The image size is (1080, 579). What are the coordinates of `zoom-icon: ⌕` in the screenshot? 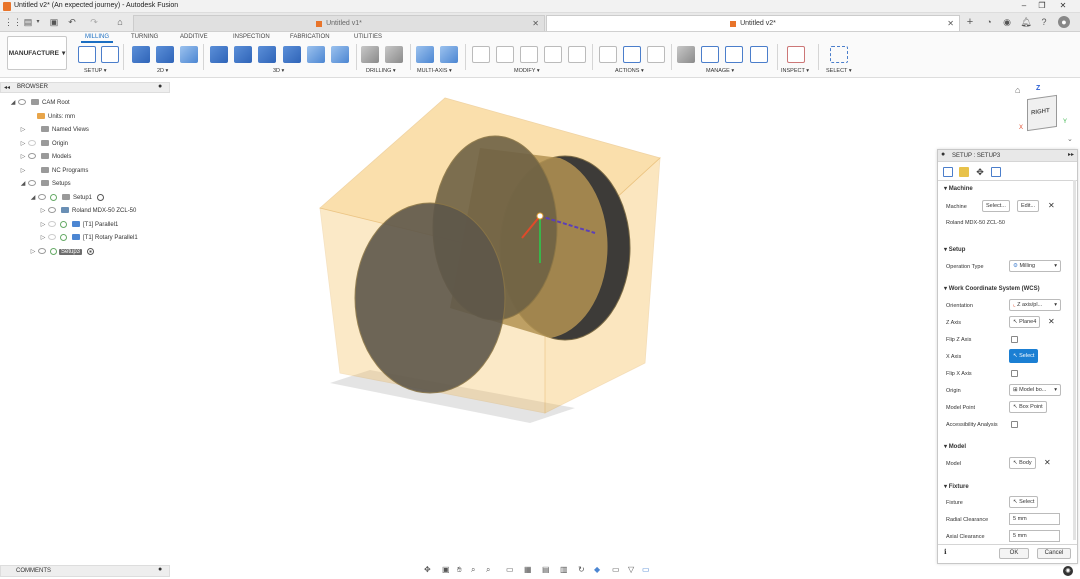 It's located at (473, 570).